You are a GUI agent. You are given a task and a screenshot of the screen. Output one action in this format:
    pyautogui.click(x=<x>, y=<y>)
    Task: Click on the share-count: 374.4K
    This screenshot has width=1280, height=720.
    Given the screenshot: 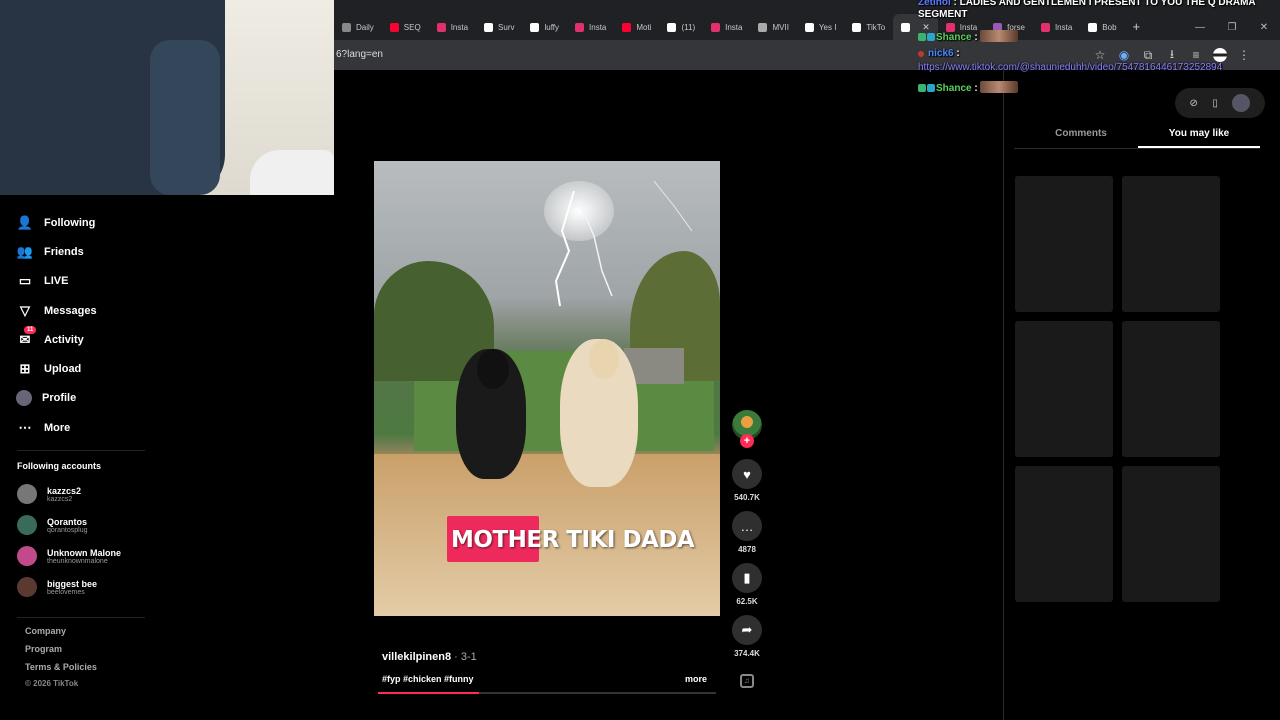 What is the action you would take?
    pyautogui.click(x=747, y=653)
    